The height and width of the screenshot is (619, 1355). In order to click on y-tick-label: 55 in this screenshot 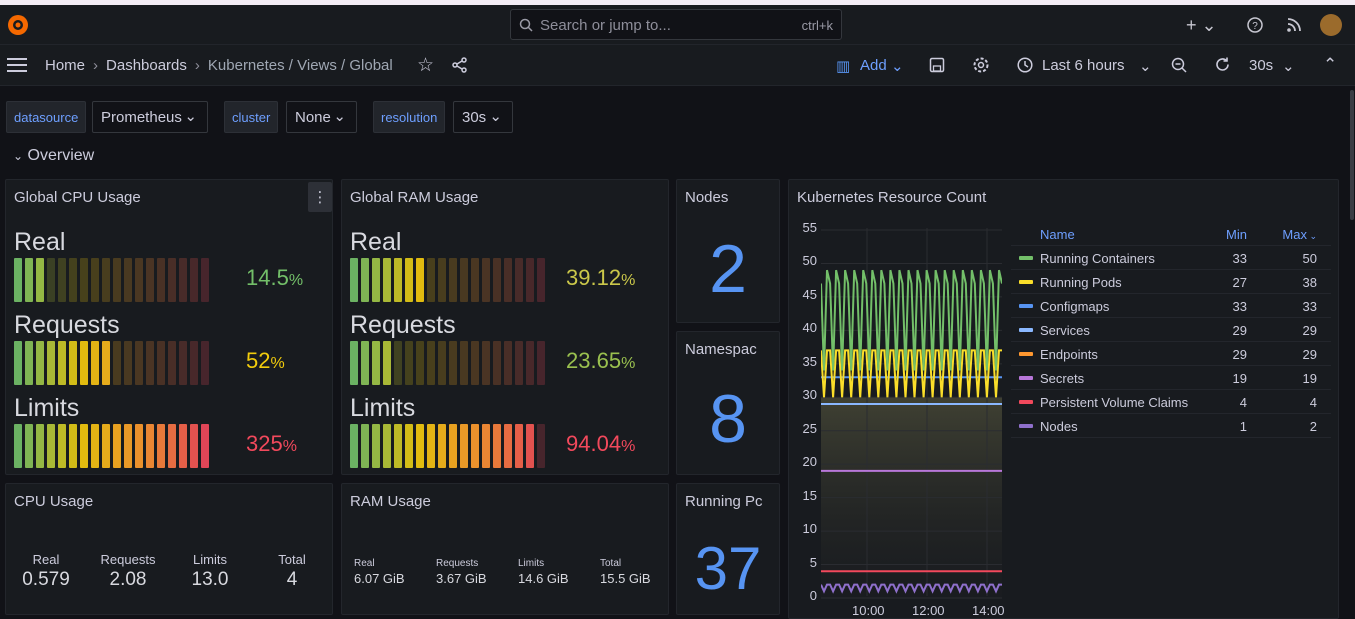, I will do `click(809, 227)`.